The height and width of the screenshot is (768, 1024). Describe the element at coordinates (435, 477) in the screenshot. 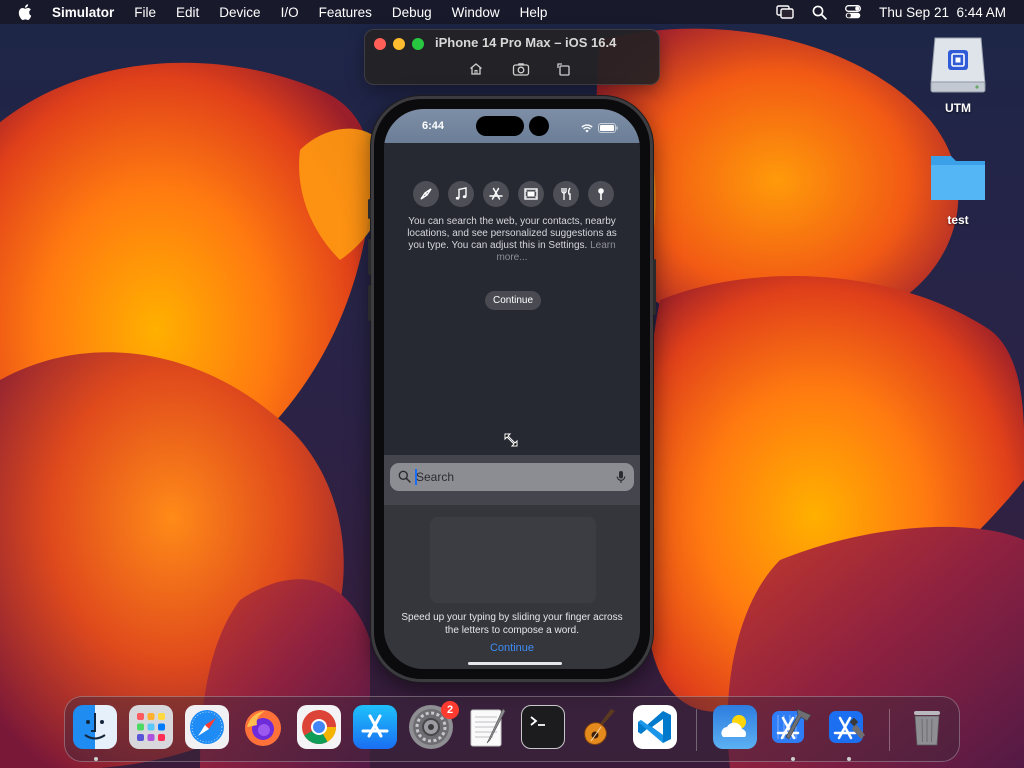

I see `search-placeholder: Search` at that location.